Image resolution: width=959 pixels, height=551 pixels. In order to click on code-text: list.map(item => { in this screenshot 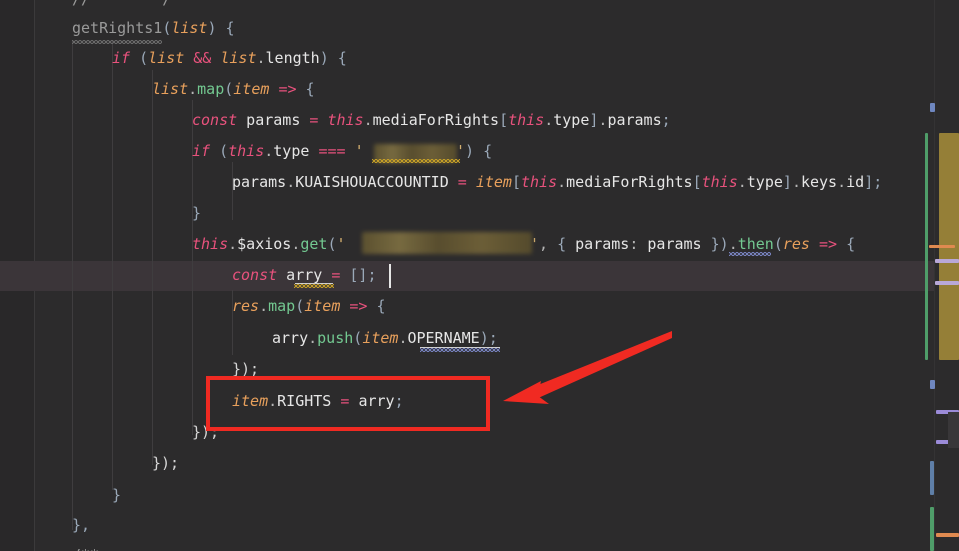, I will do `click(233, 89)`.